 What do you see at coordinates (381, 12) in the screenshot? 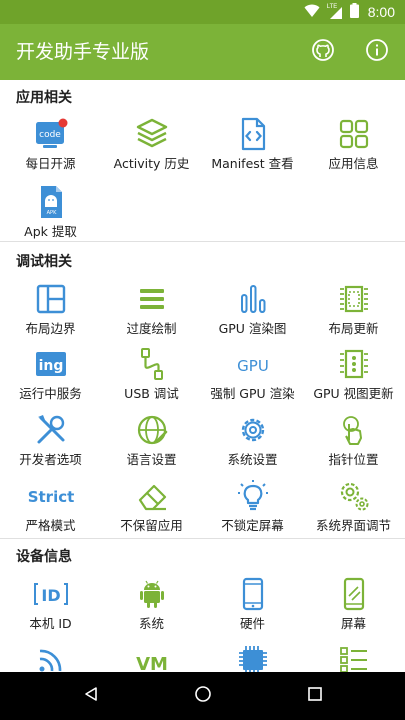
I see `status-time: 8:00` at bounding box center [381, 12].